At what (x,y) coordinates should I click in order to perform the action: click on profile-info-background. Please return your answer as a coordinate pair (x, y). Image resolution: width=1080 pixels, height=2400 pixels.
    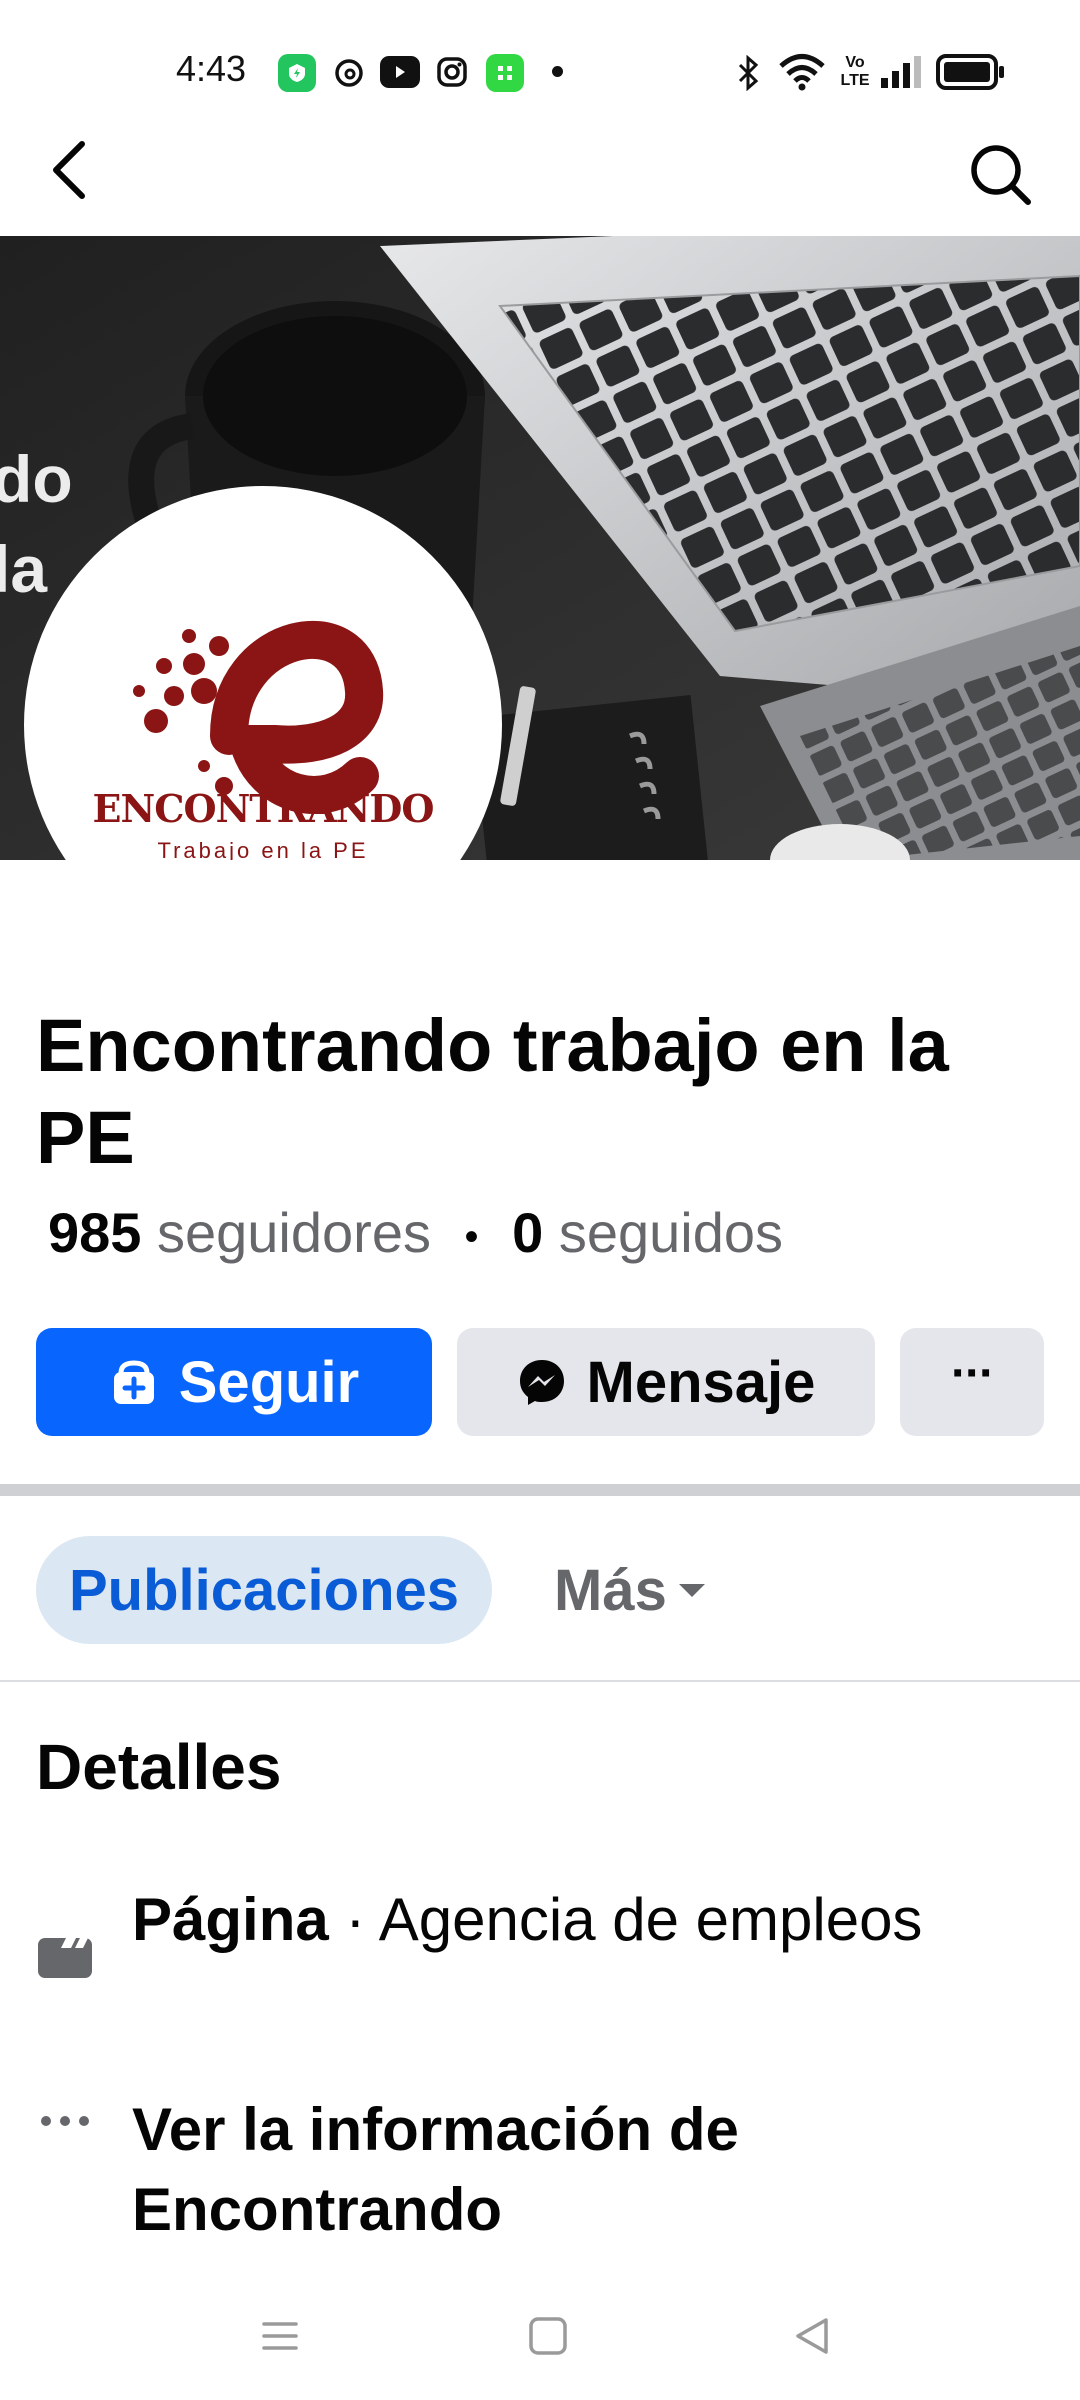
    Looking at the image, I should click on (540, 930).